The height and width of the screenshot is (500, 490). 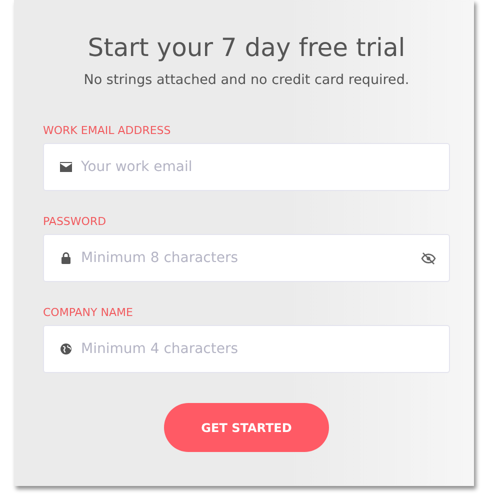 I want to click on field-label: PASSWORD, so click(x=75, y=221).